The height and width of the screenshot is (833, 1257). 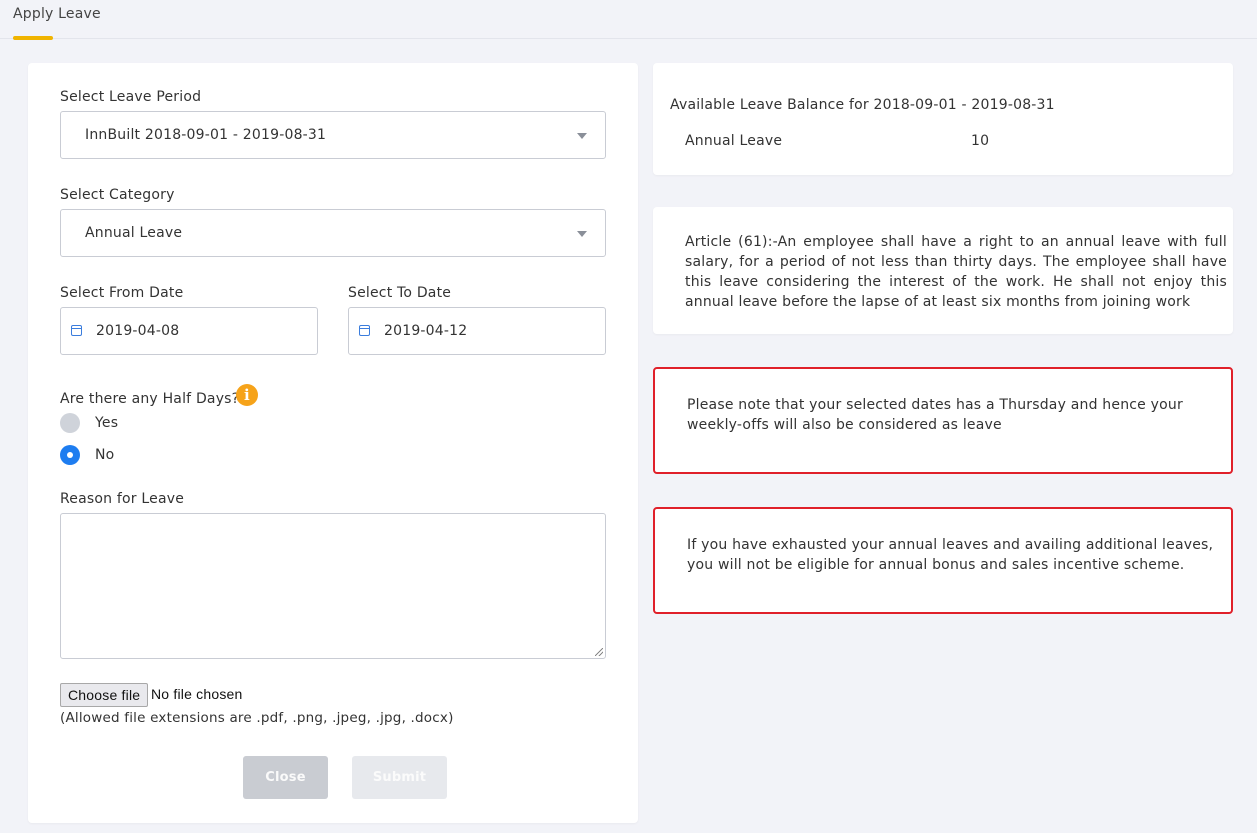 What do you see at coordinates (333, 135) in the screenshot?
I see `leave-period-select: InnBuilt 2018-09-01 - 2019-08-31` at bounding box center [333, 135].